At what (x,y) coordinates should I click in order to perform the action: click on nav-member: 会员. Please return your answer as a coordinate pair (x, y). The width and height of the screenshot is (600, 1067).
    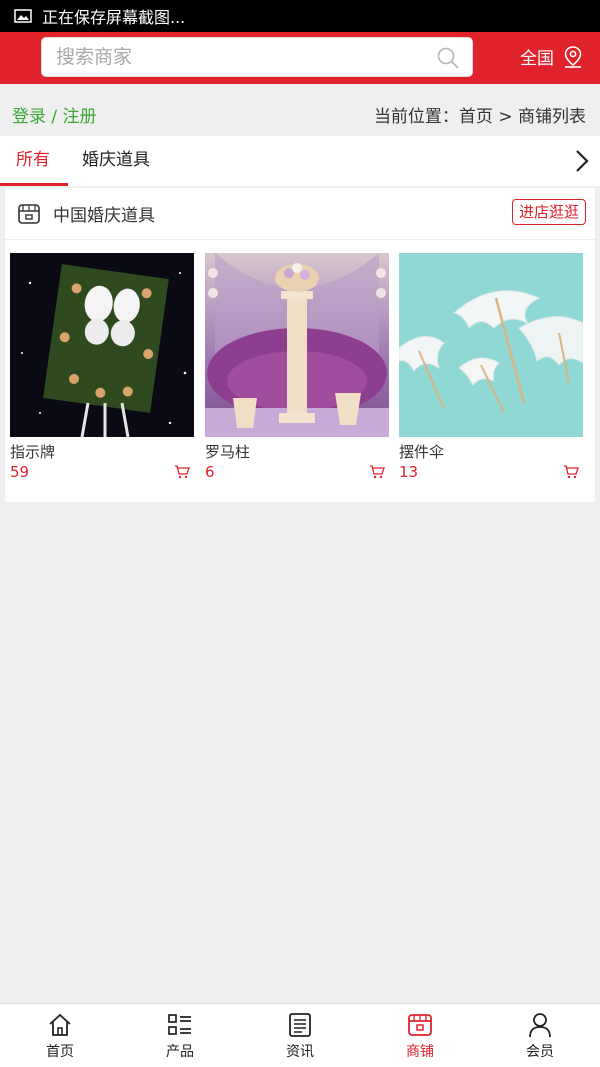
    Looking at the image, I should click on (540, 1035).